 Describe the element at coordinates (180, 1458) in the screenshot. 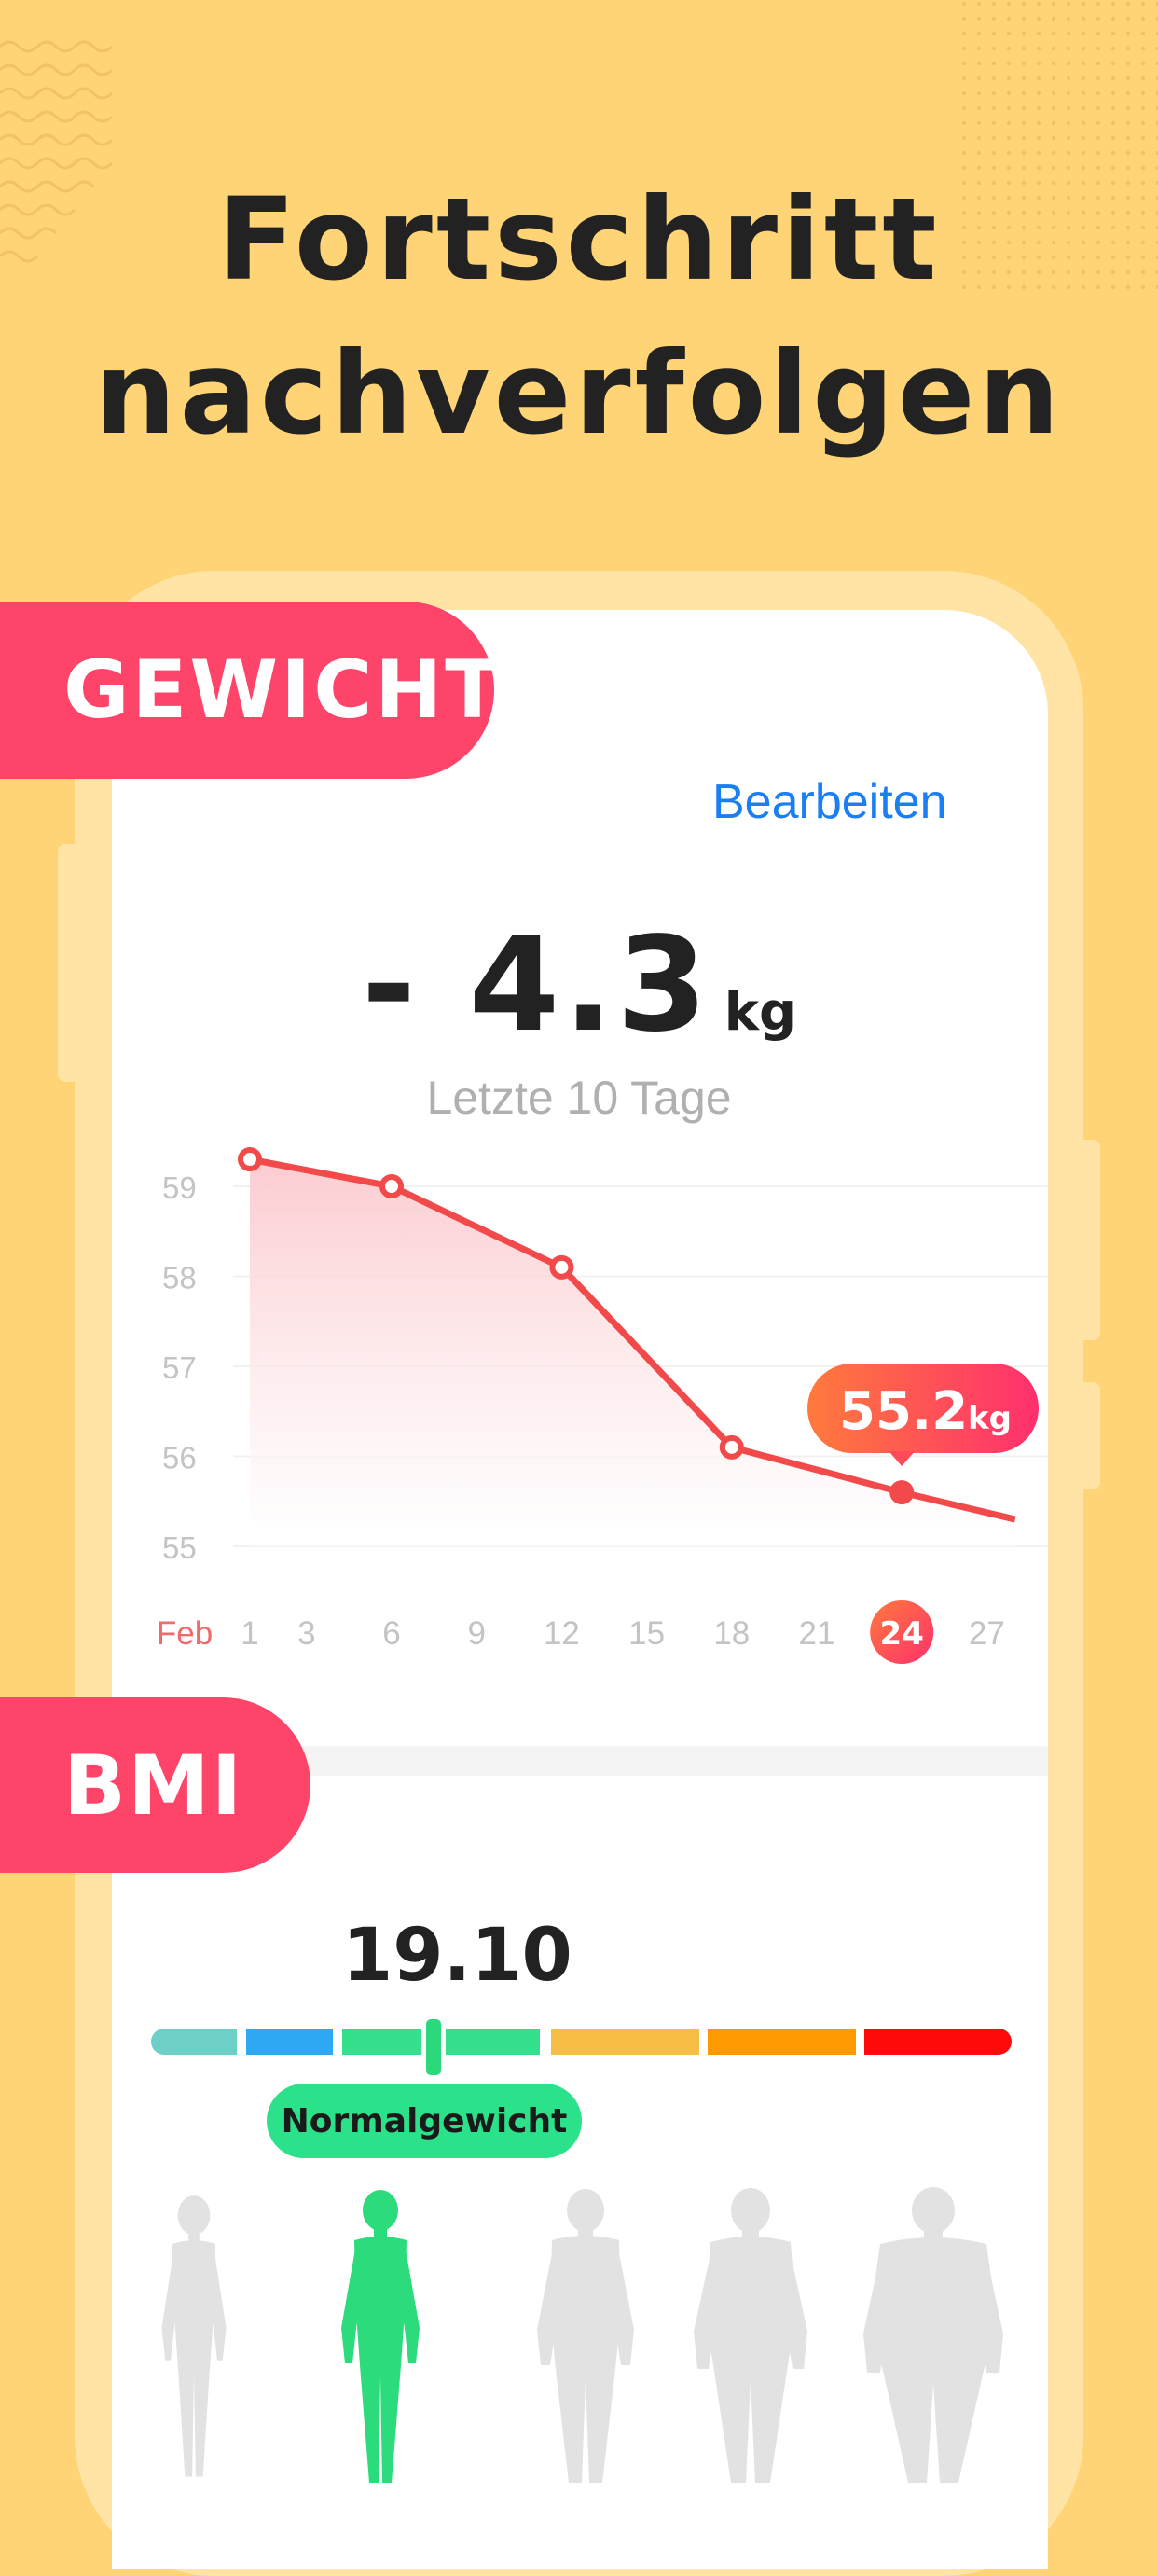

I see `y-tick-label: 56` at that location.